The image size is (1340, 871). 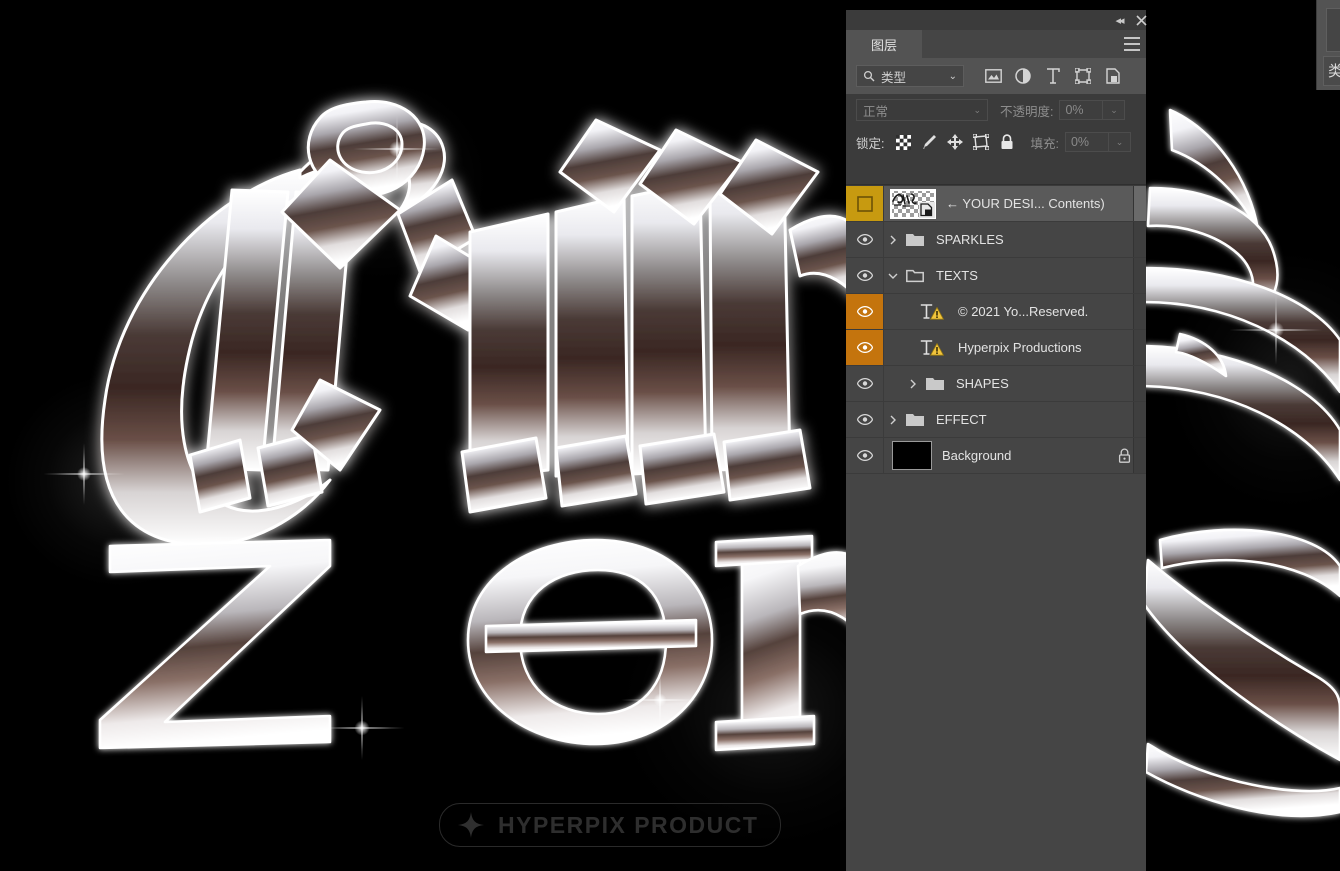 I want to click on layer-row: © 2021 Yo...Reserved., so click(x=996, y=312).